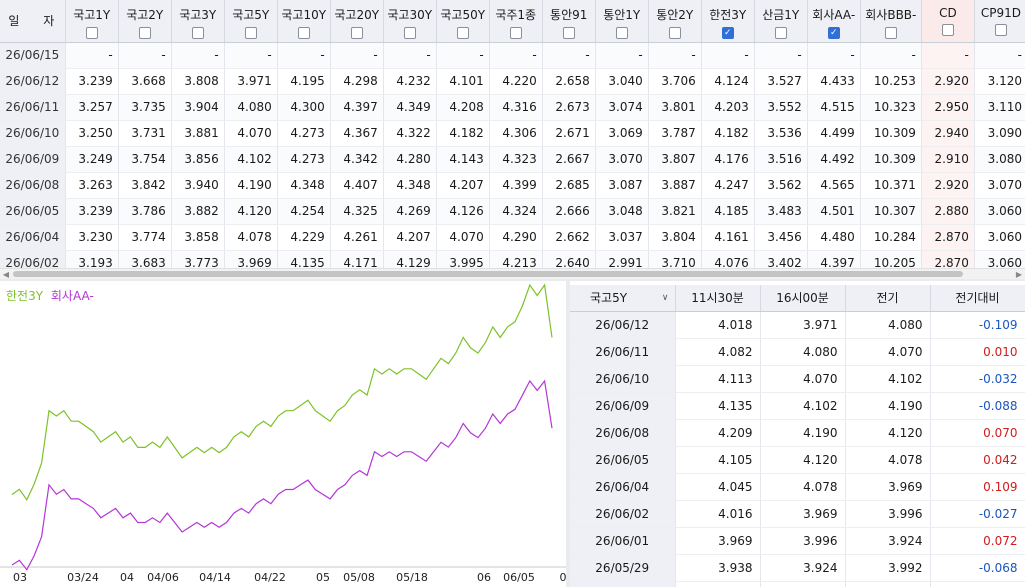 Image resolution: width=1025 pixels, height=587 pixels. Describe the element at coordinates (888, 541) in the screenshot. I see `value-prev: 3.924` at that location.